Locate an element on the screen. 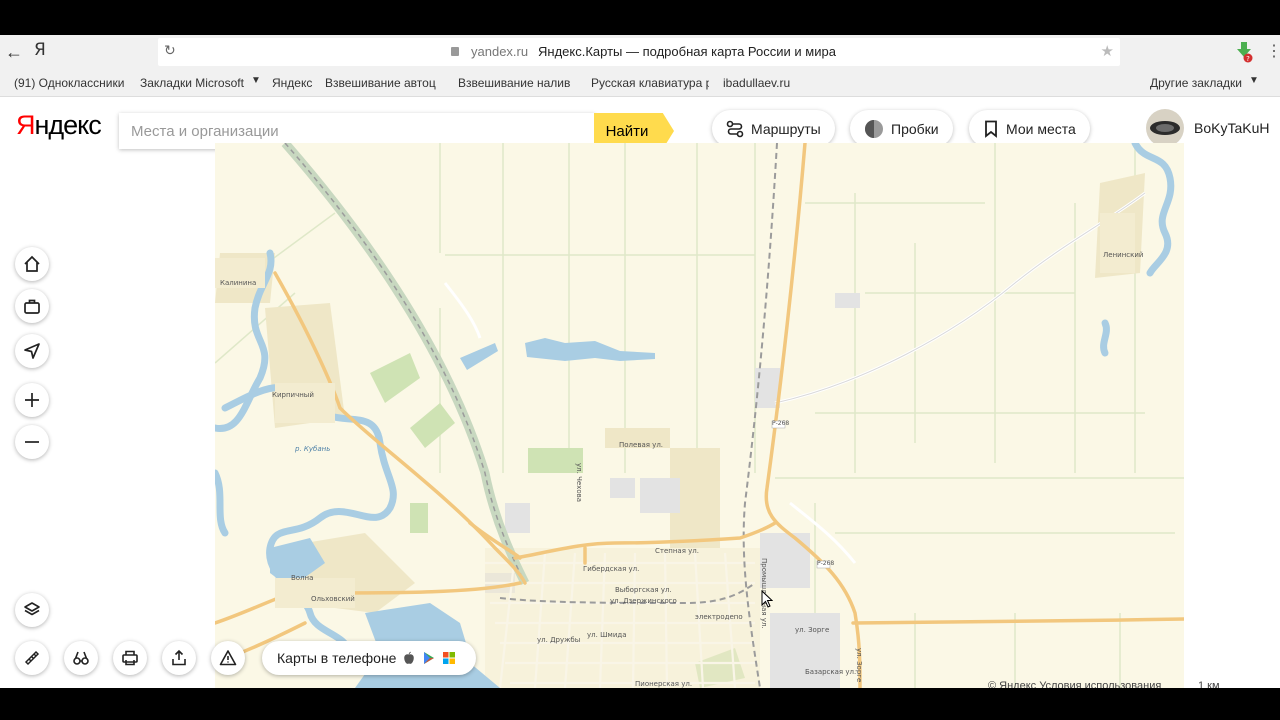 This screenshot has width=1280, height=720. report-error-button is located at coordinates (228, 658).